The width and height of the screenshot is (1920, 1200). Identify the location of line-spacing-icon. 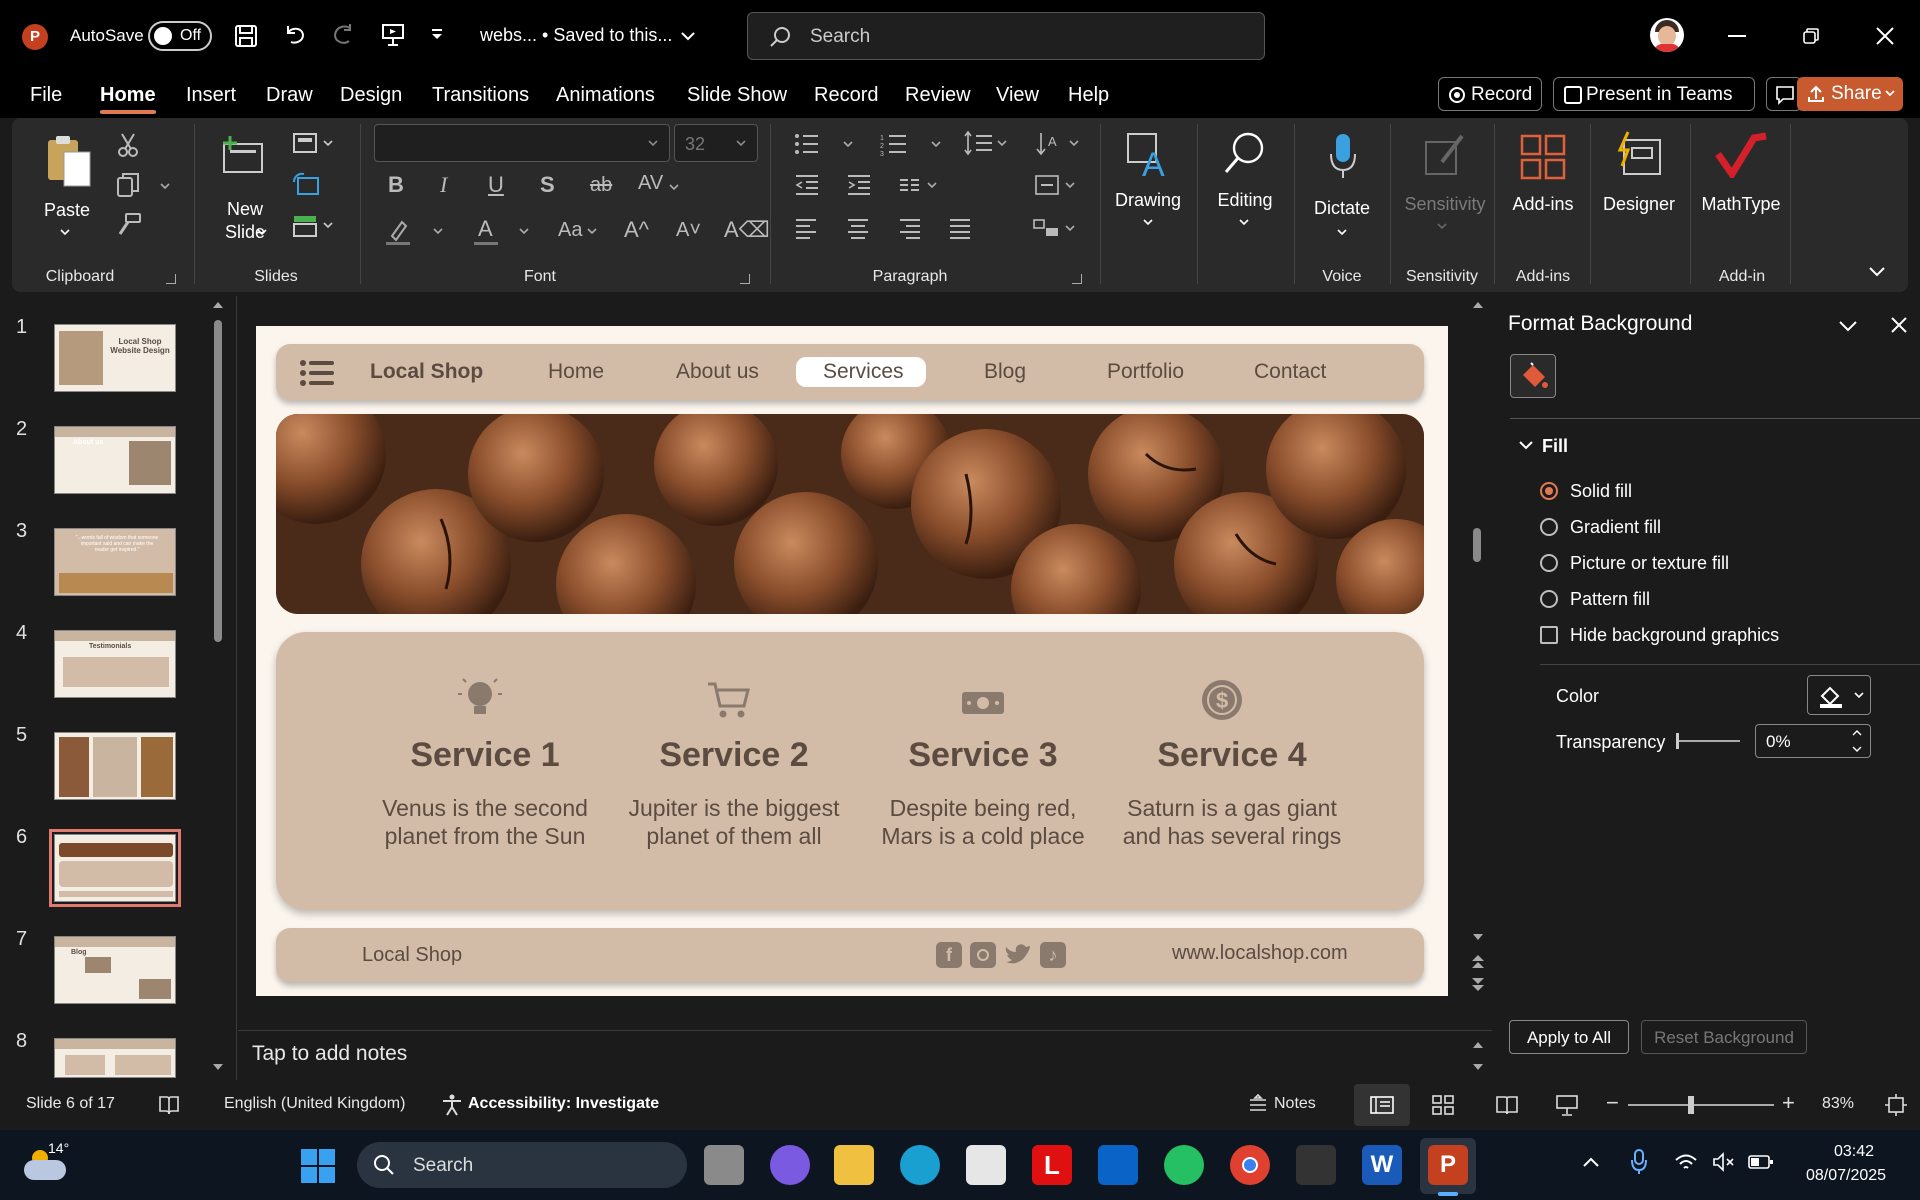
(986, 143).